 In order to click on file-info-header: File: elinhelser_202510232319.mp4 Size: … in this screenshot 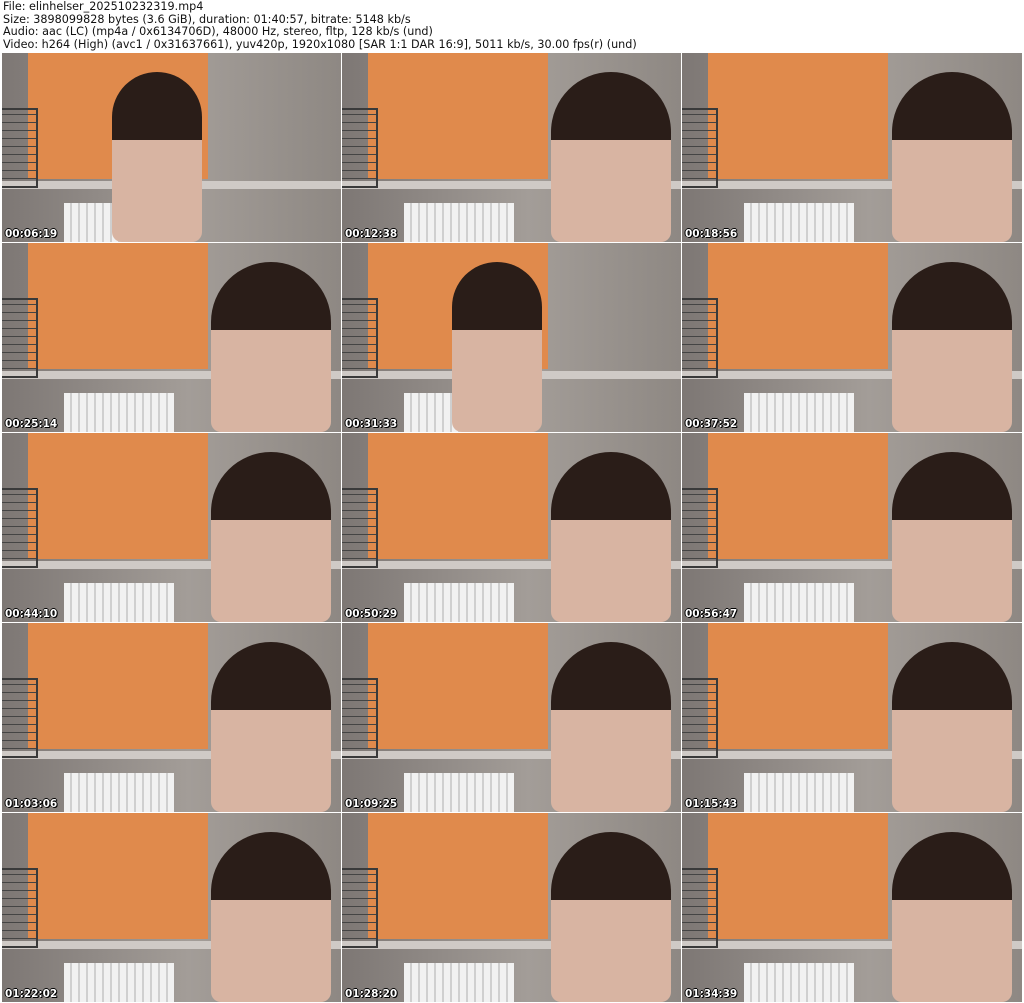, I will do `click(320, 25)`.